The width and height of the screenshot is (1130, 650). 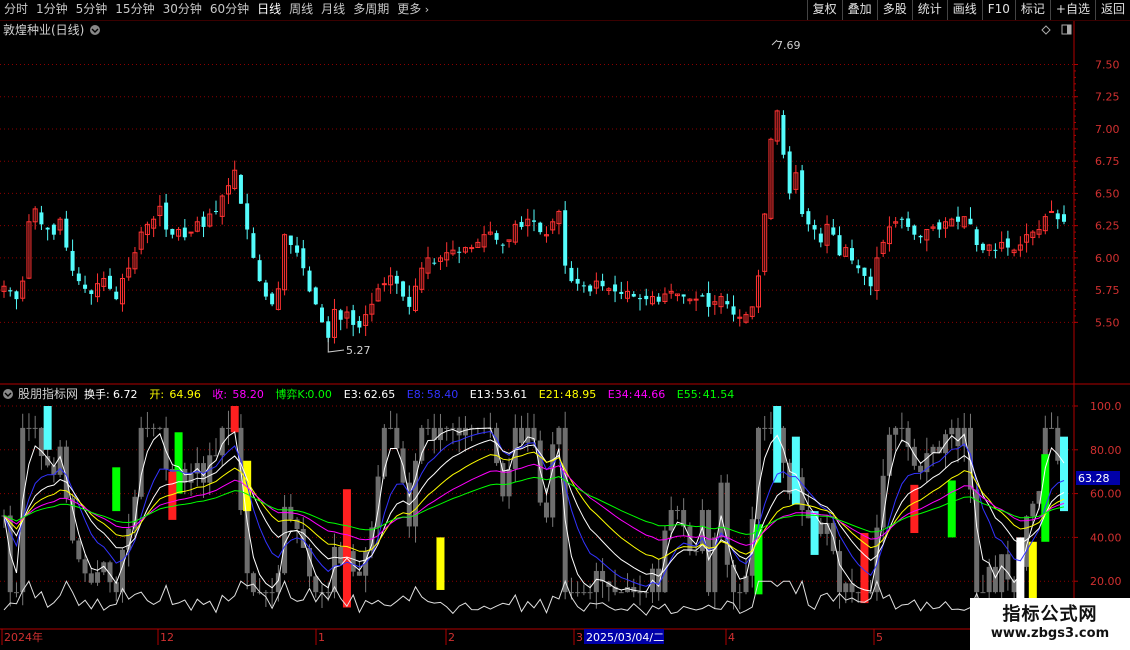 I want to click on indicator-tick-label: 60.00, so click(x=1106, y=494).